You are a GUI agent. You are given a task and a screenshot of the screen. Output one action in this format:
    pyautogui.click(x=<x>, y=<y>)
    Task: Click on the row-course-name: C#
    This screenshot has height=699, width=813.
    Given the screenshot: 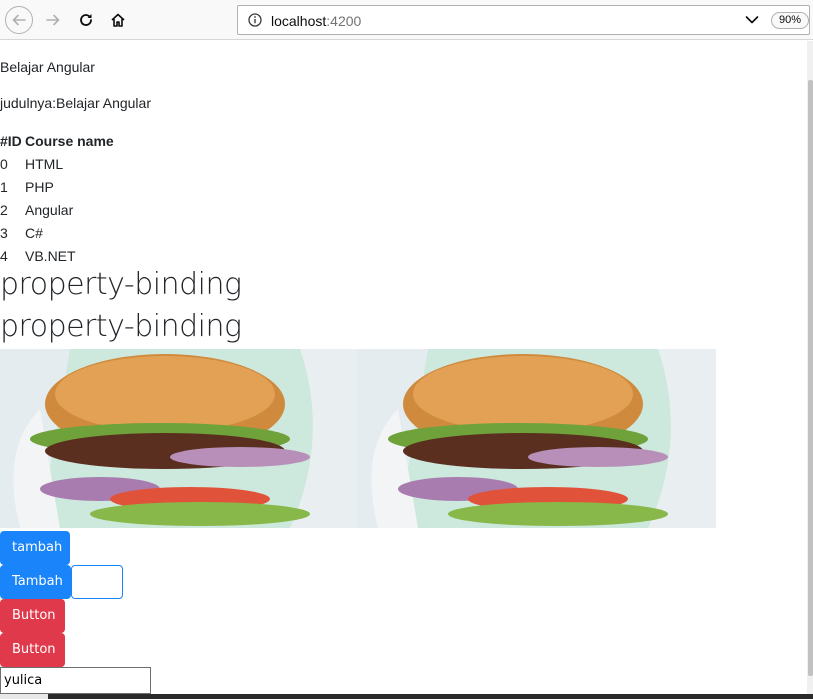 What is the action you would take?
    pyautogui.click(x=34, y=232)
    